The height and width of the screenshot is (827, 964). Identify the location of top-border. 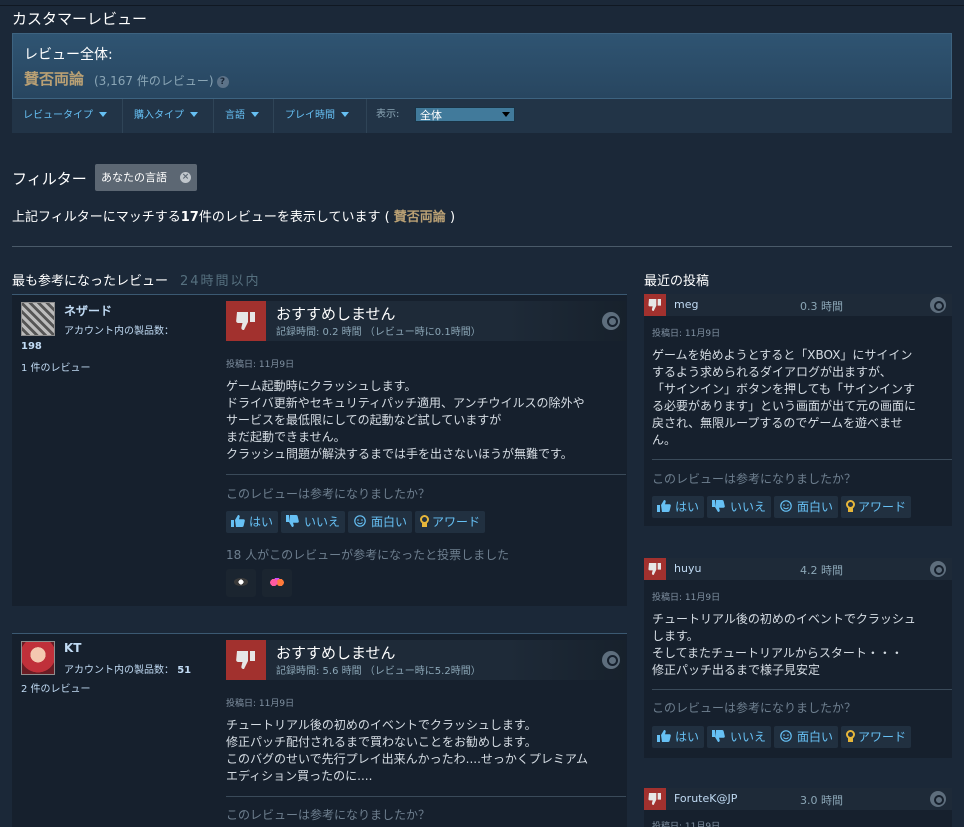
(482, 3).